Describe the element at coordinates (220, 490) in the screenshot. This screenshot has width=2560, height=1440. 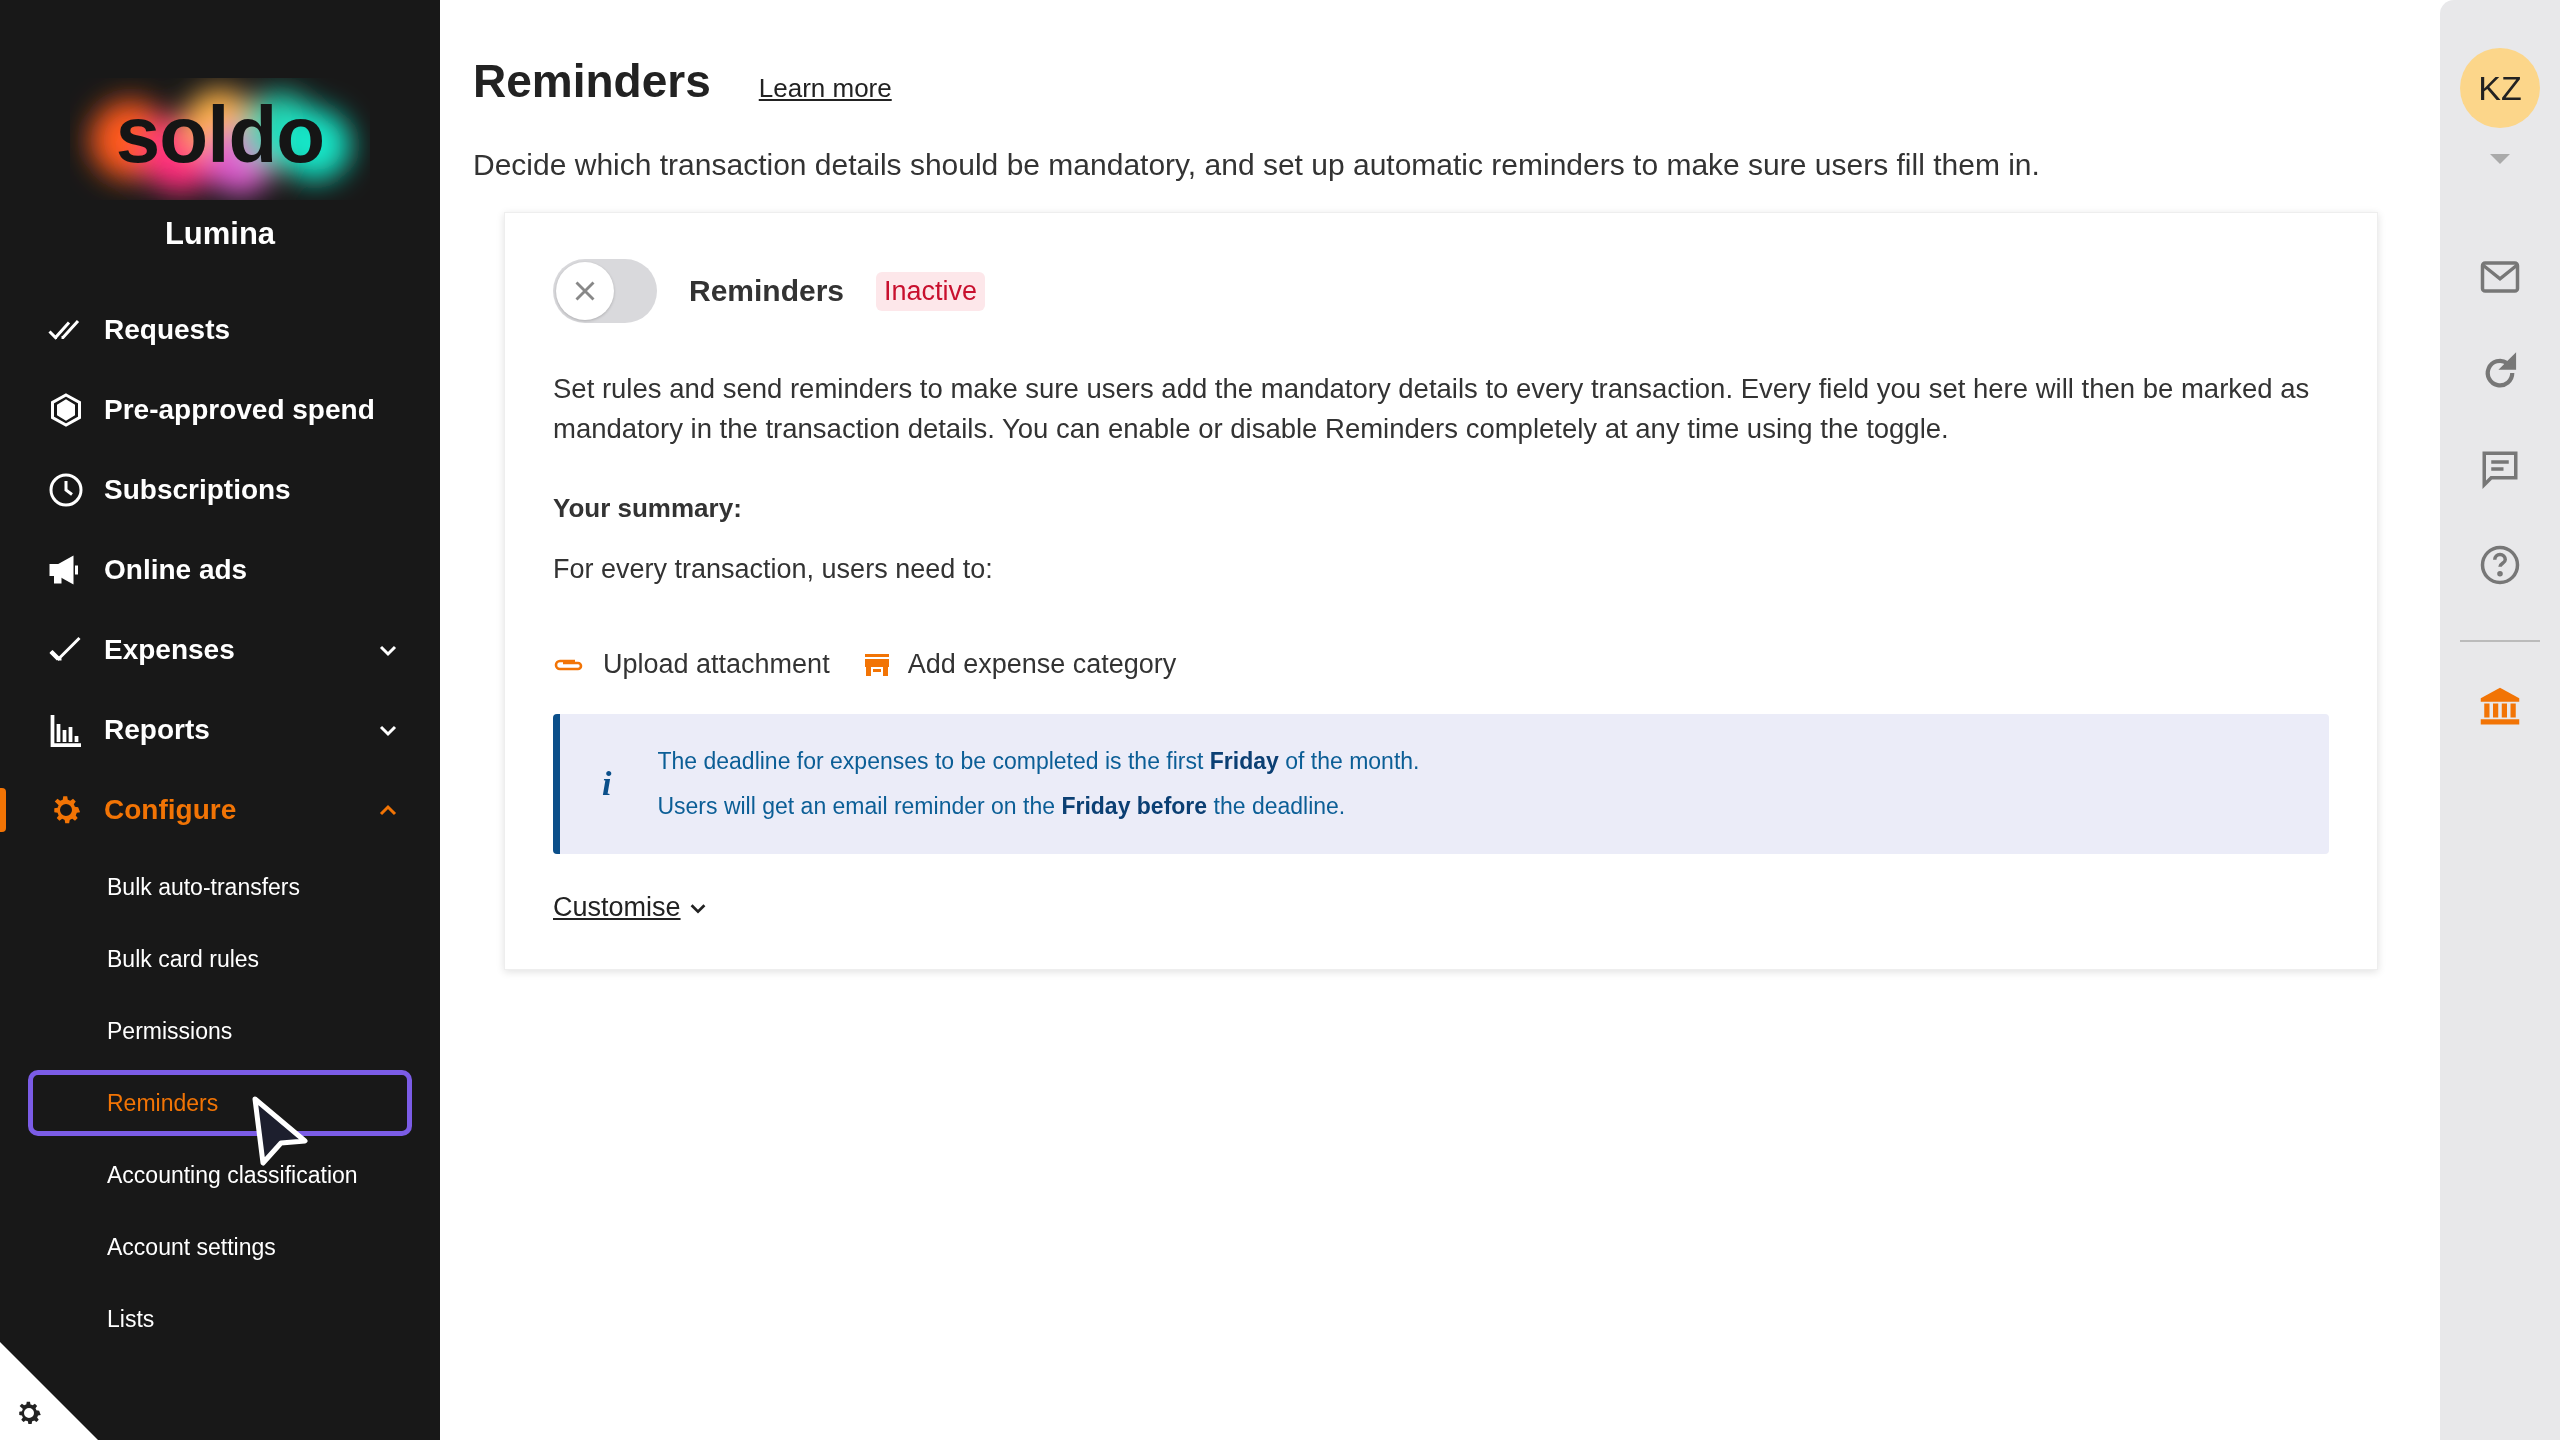
I see `nav-item: Subscriptions` at that location.